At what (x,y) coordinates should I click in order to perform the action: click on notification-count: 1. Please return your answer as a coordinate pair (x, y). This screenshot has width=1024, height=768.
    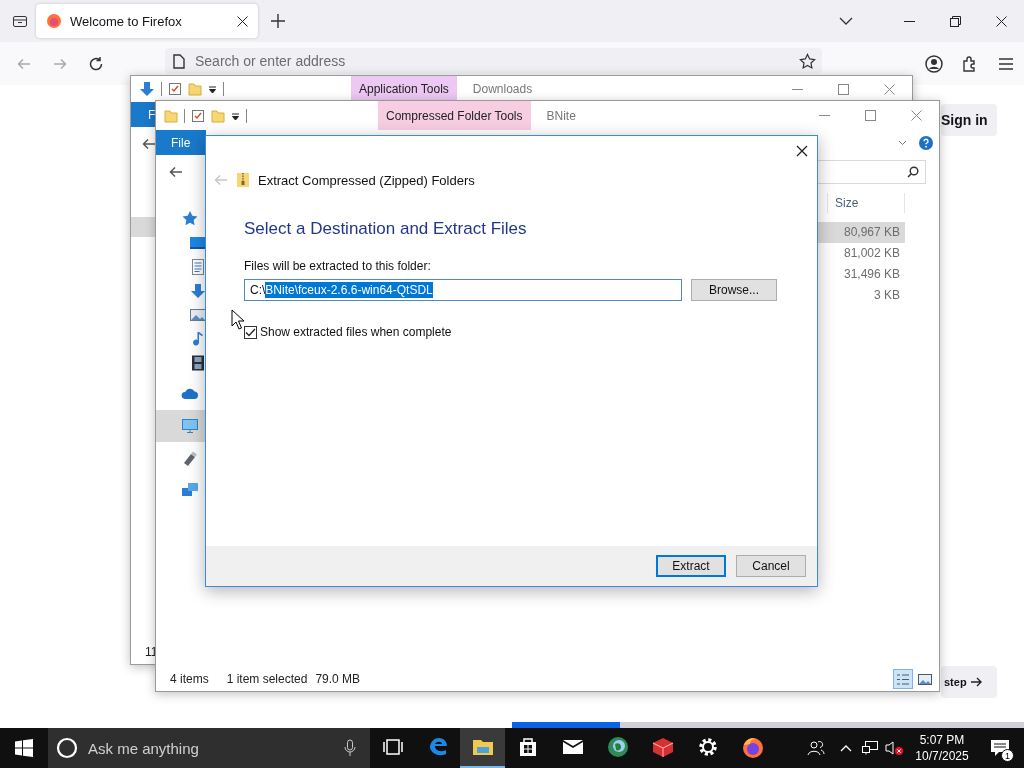
    Looking at the image, I should click on (1007, 755).